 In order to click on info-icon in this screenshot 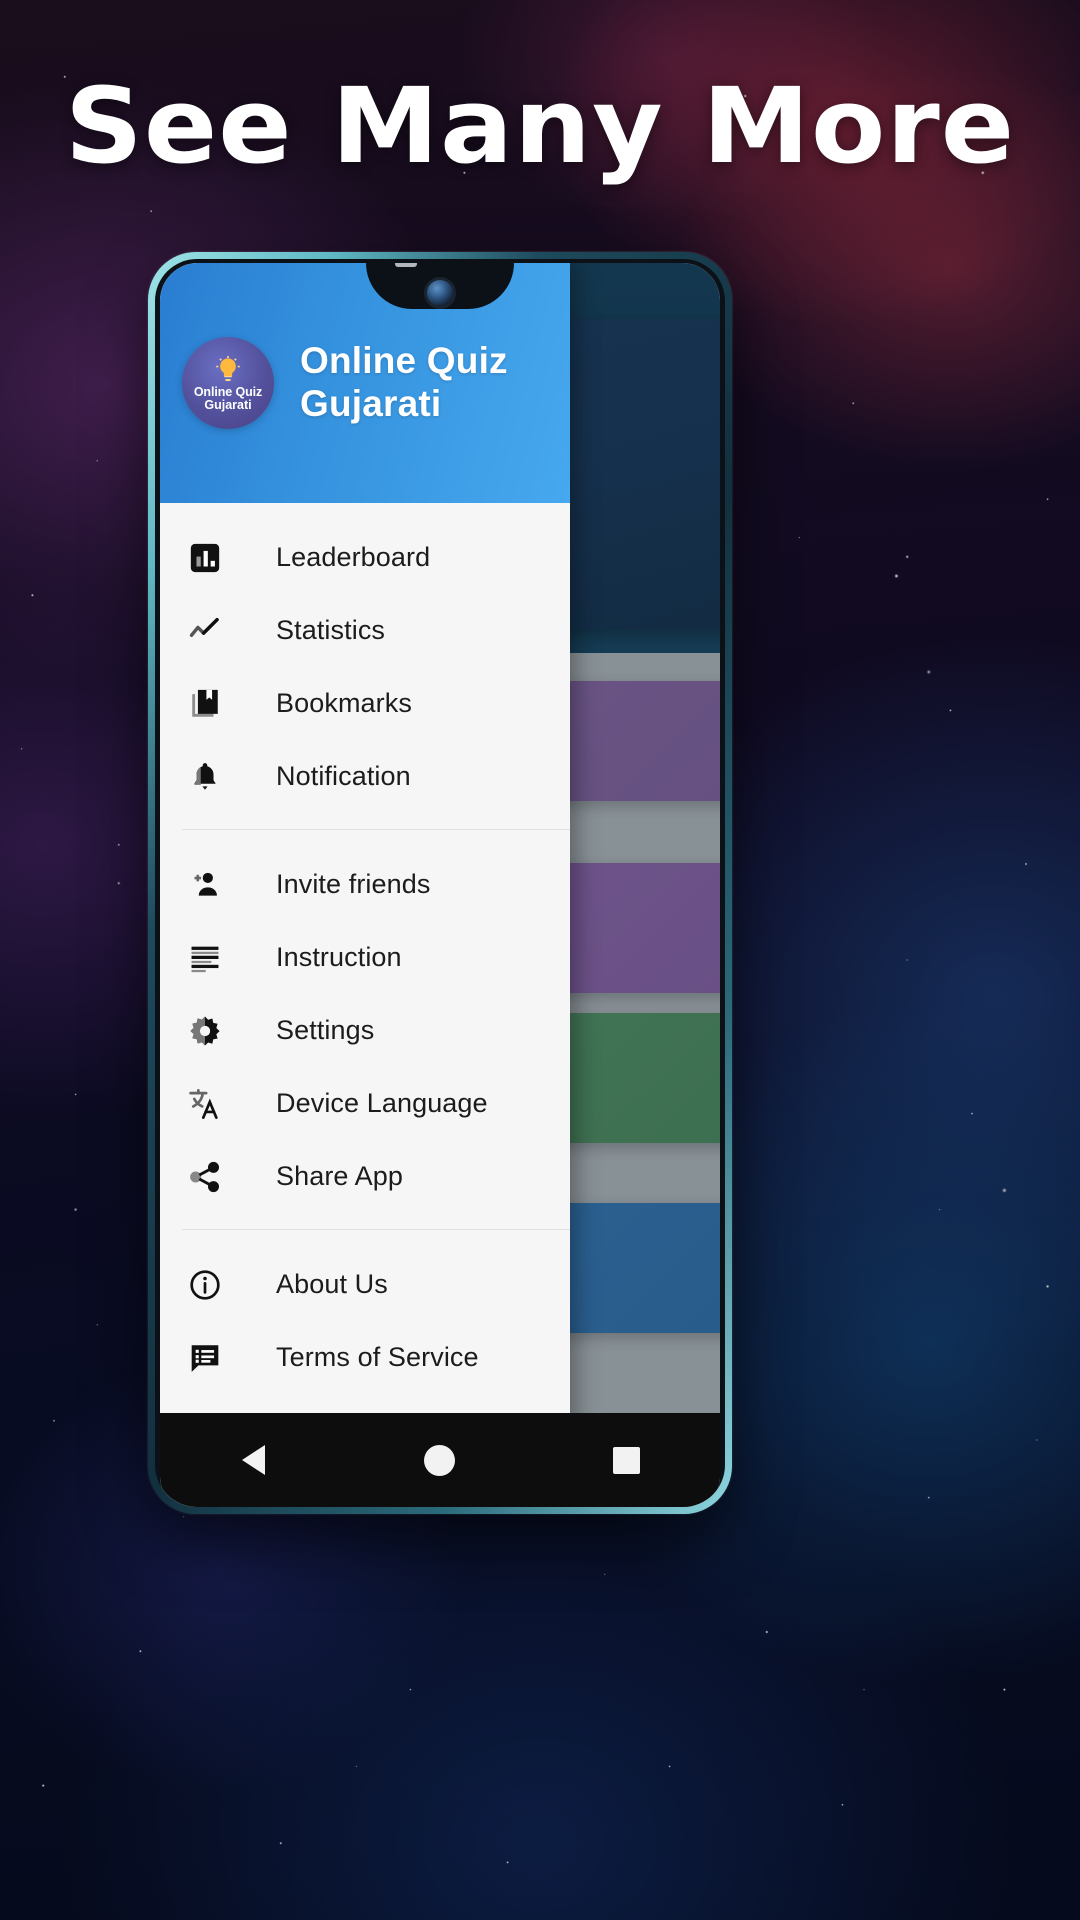, I will do `click(205, 1285)`.